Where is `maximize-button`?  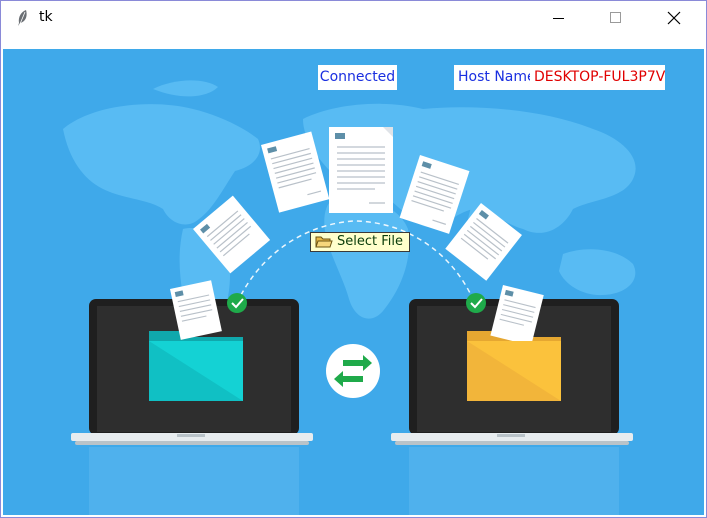 maximize-button is located at coordinates (617, 17).